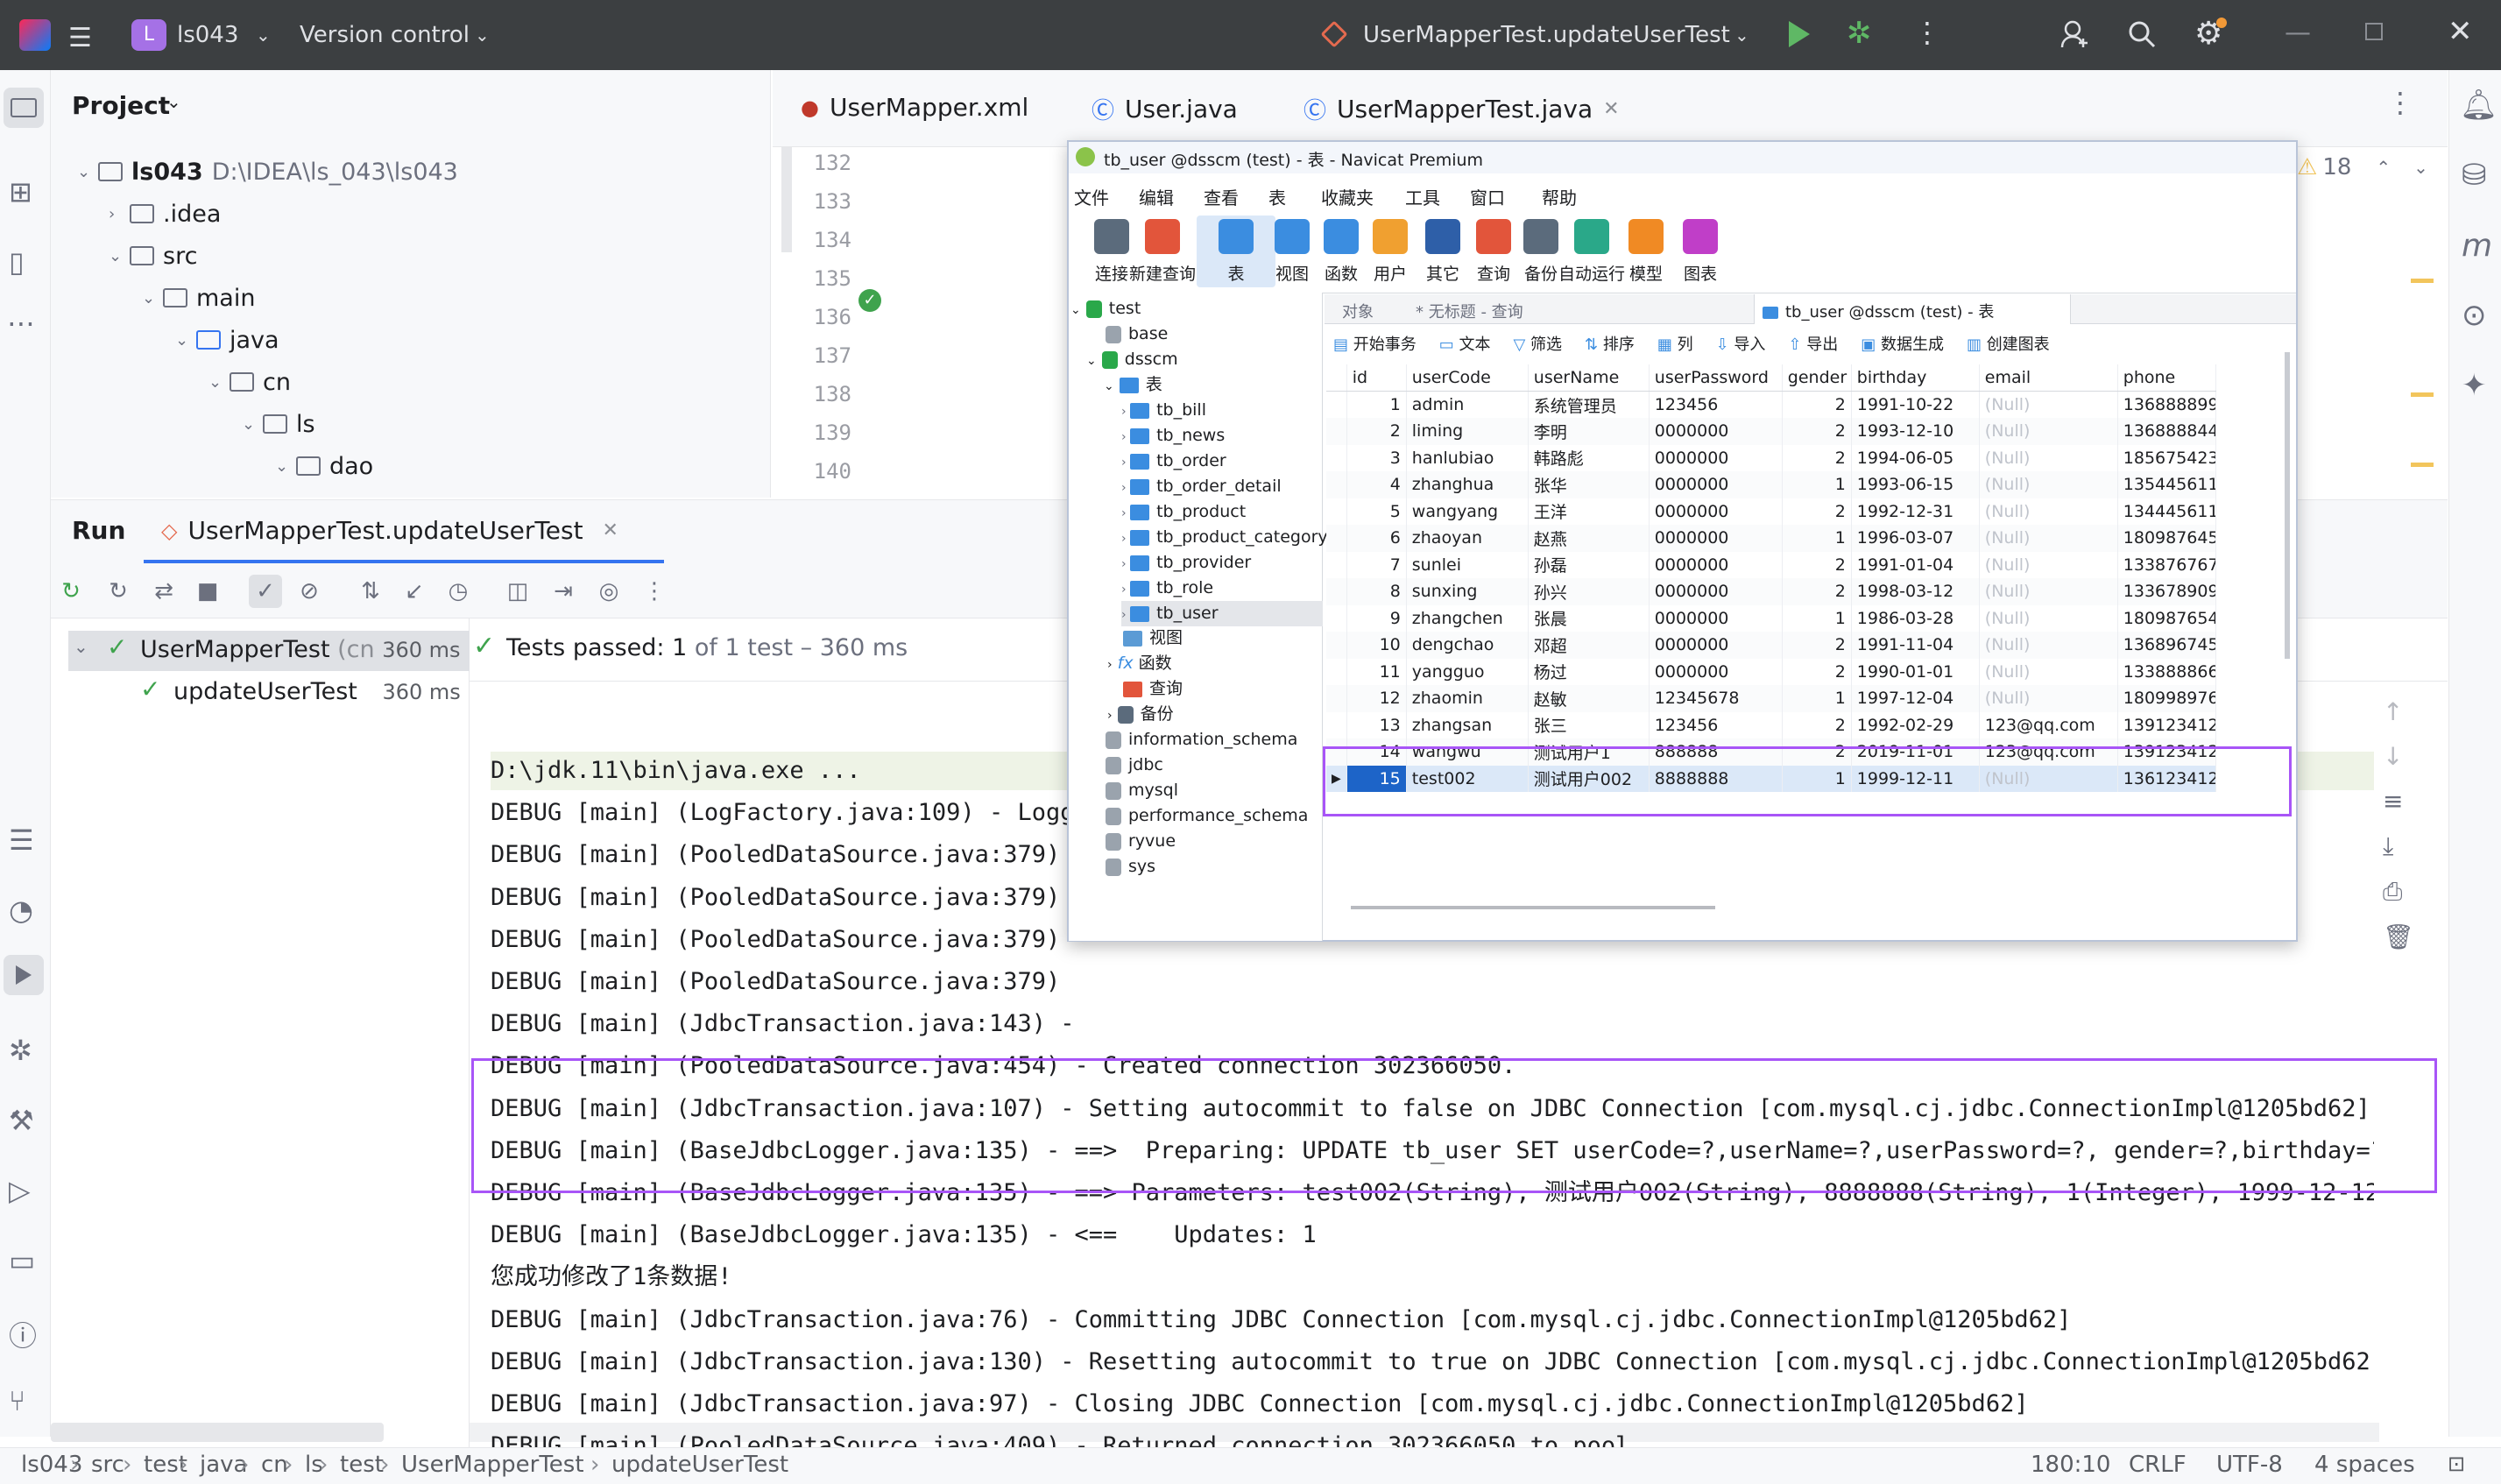 This screenshot has height=1484, width=2501. Describe the element at coordinates (1589, 698) in the screenshot. I see `grid-cell: 赵敏` at that location.